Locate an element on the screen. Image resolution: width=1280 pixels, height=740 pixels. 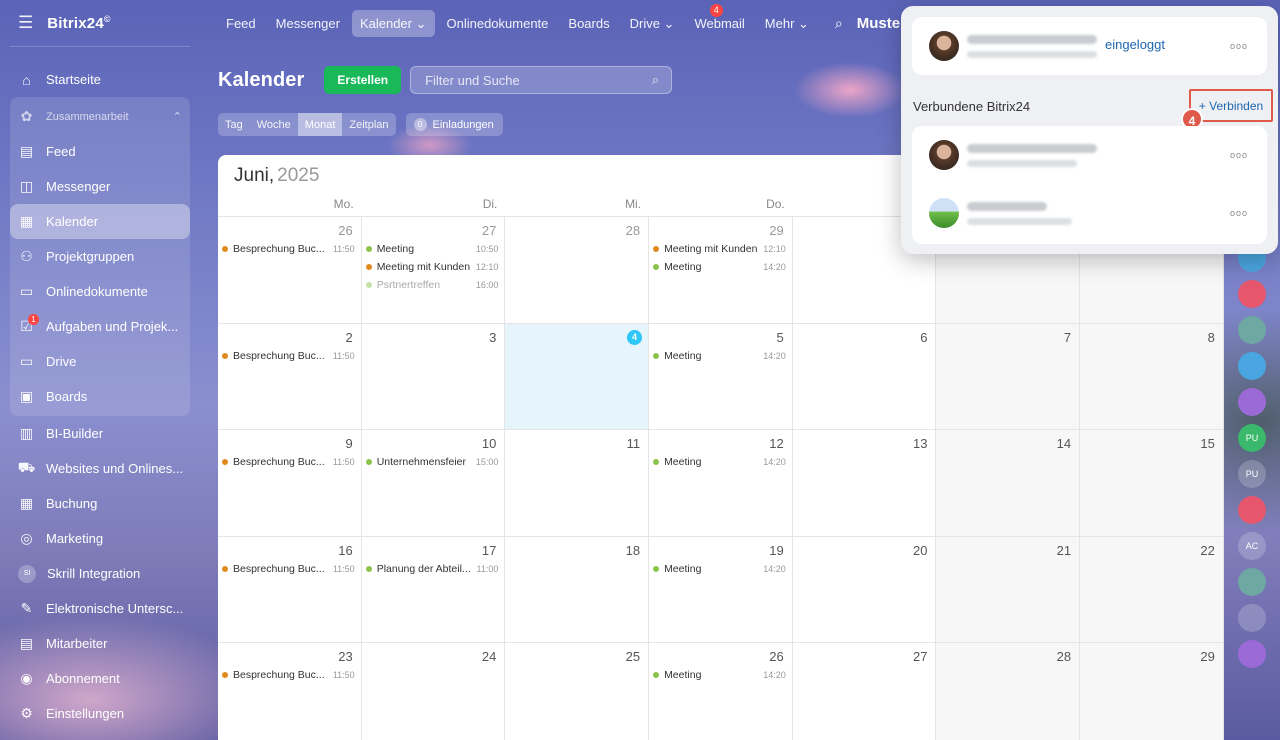
search-icon: ⌕ is located at coordinates (839, 23).